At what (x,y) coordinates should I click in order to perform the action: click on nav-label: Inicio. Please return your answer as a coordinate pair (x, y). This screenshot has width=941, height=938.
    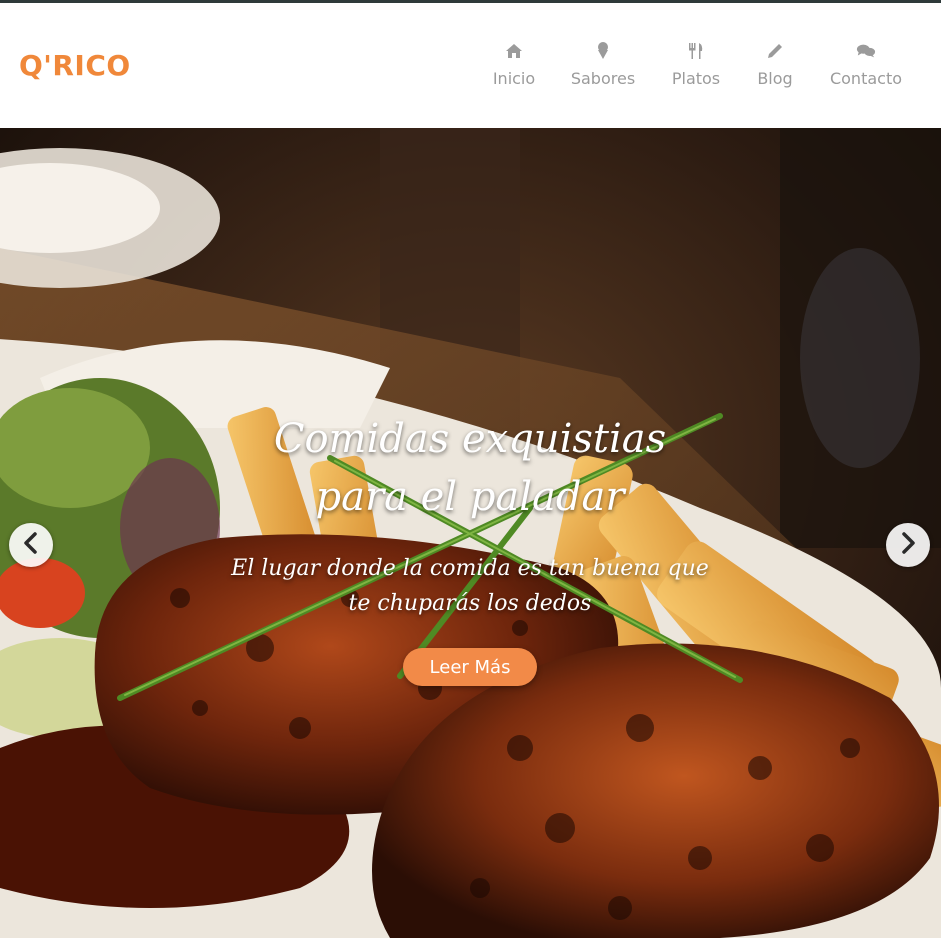
    Looking at the image, I should click on (514, 78).